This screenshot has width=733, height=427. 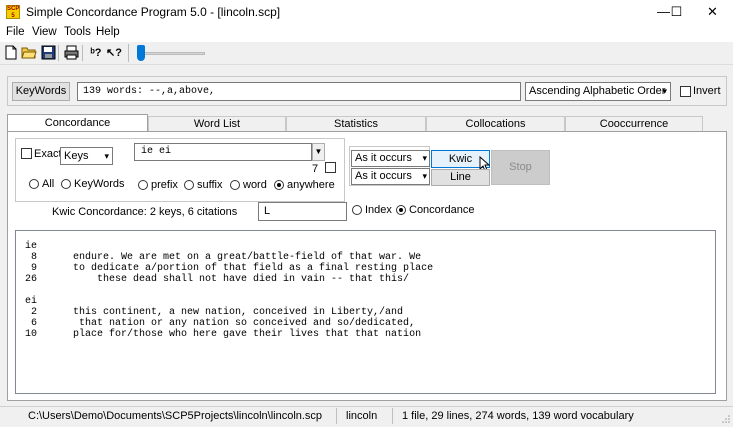 What do you see at coordinates (114, 53) in the screenshot?
I see `whats-this-icon: ↖?` at bounding box center [114, 53].